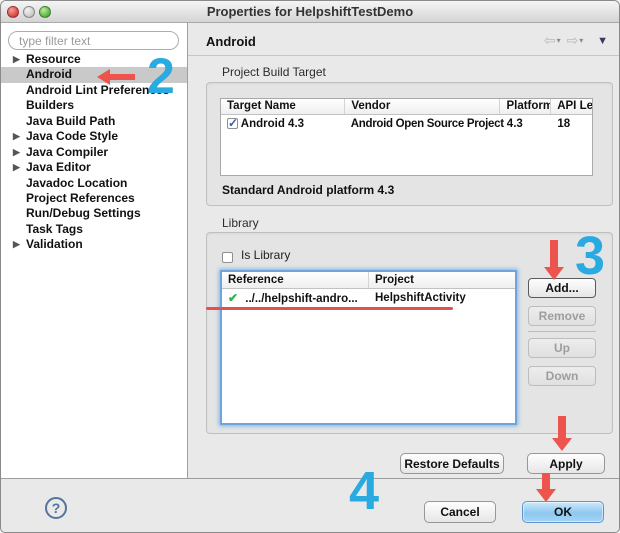 This screenshot has height=533, width=620. Describe the element at coordinates (94, 244) in the screenshot. I see `sidebar-item-validation: ▶ Validation` at that location.